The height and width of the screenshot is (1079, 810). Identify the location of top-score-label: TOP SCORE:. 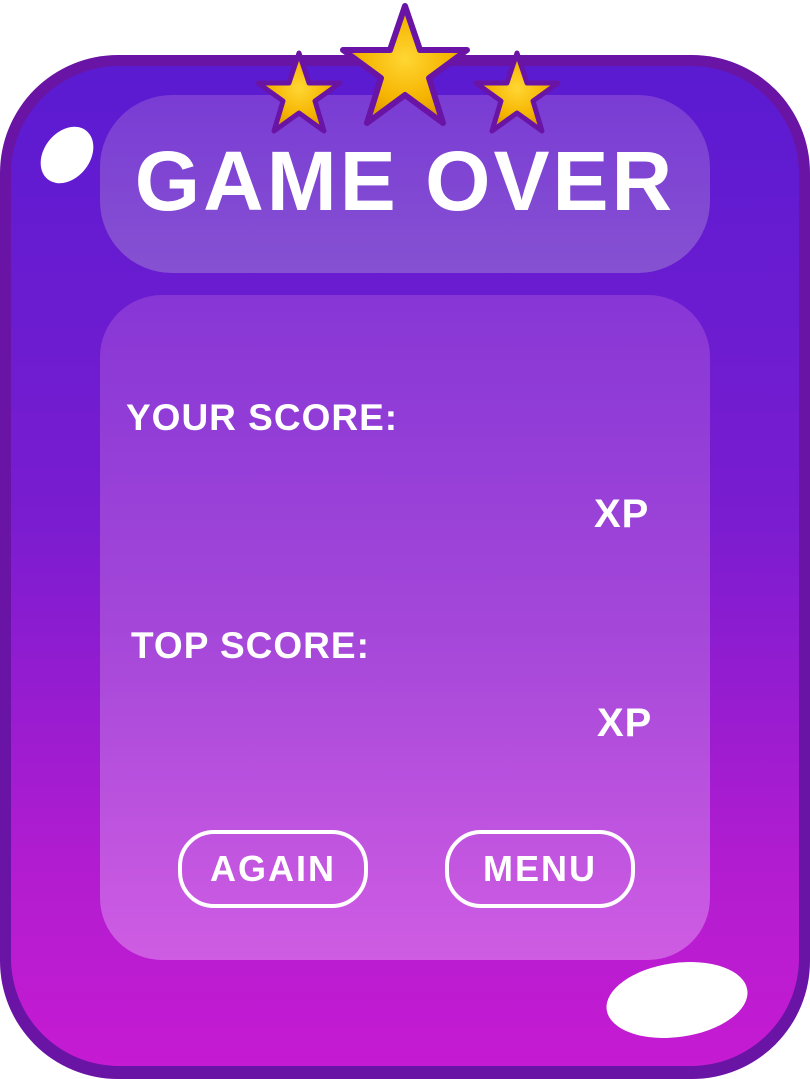
(250, 645).